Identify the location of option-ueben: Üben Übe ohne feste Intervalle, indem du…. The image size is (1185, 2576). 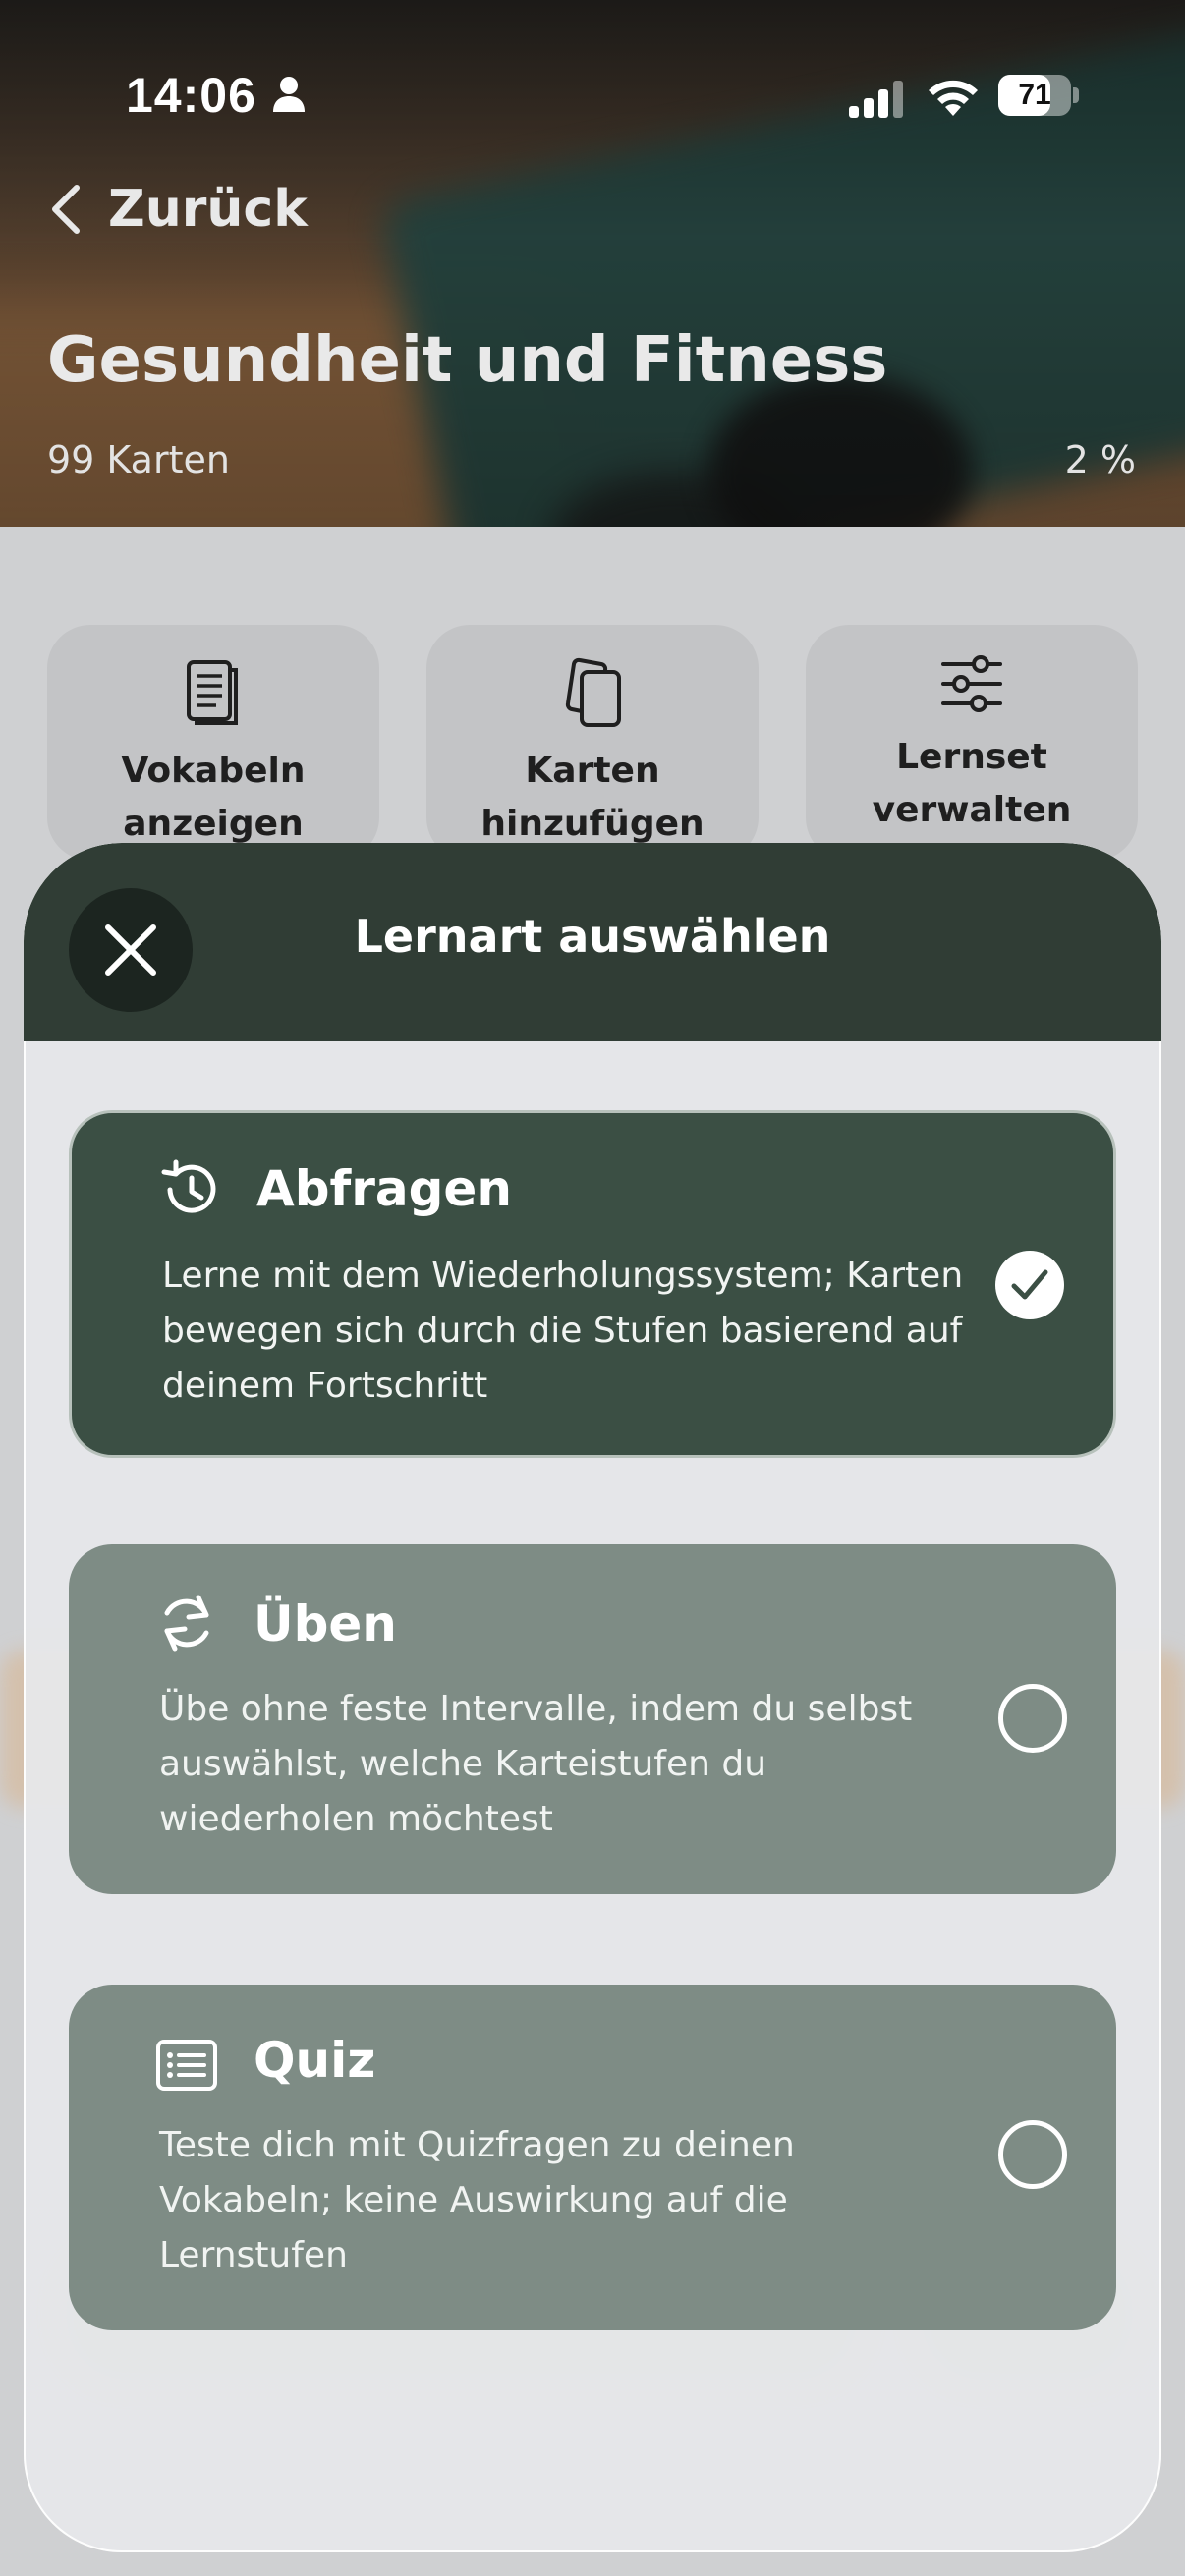
(592, 1719).